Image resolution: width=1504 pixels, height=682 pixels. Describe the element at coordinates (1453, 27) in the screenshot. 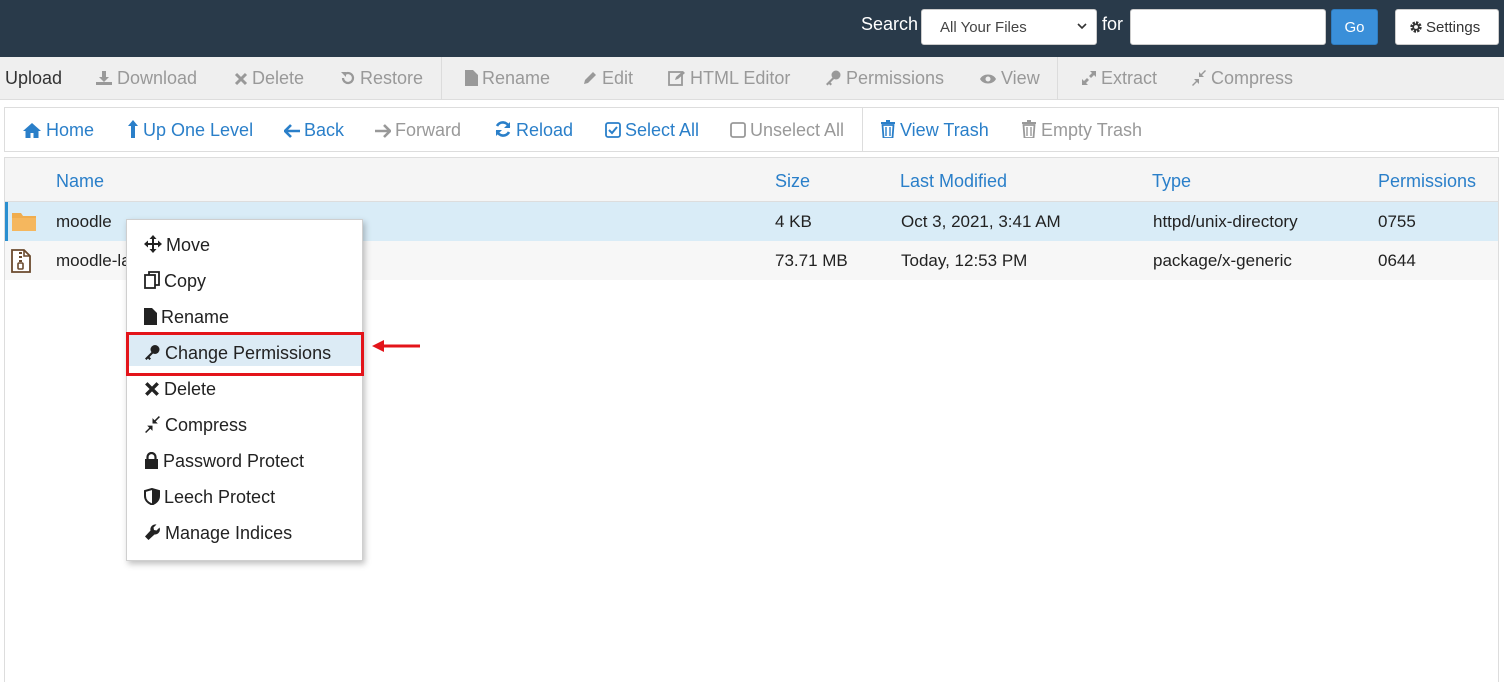

I see `settings-label: Settings` at that location.